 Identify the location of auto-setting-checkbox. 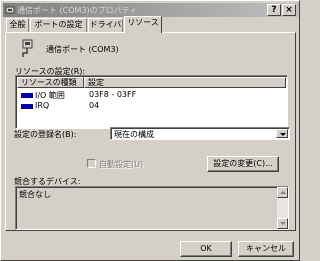
(91, 163).